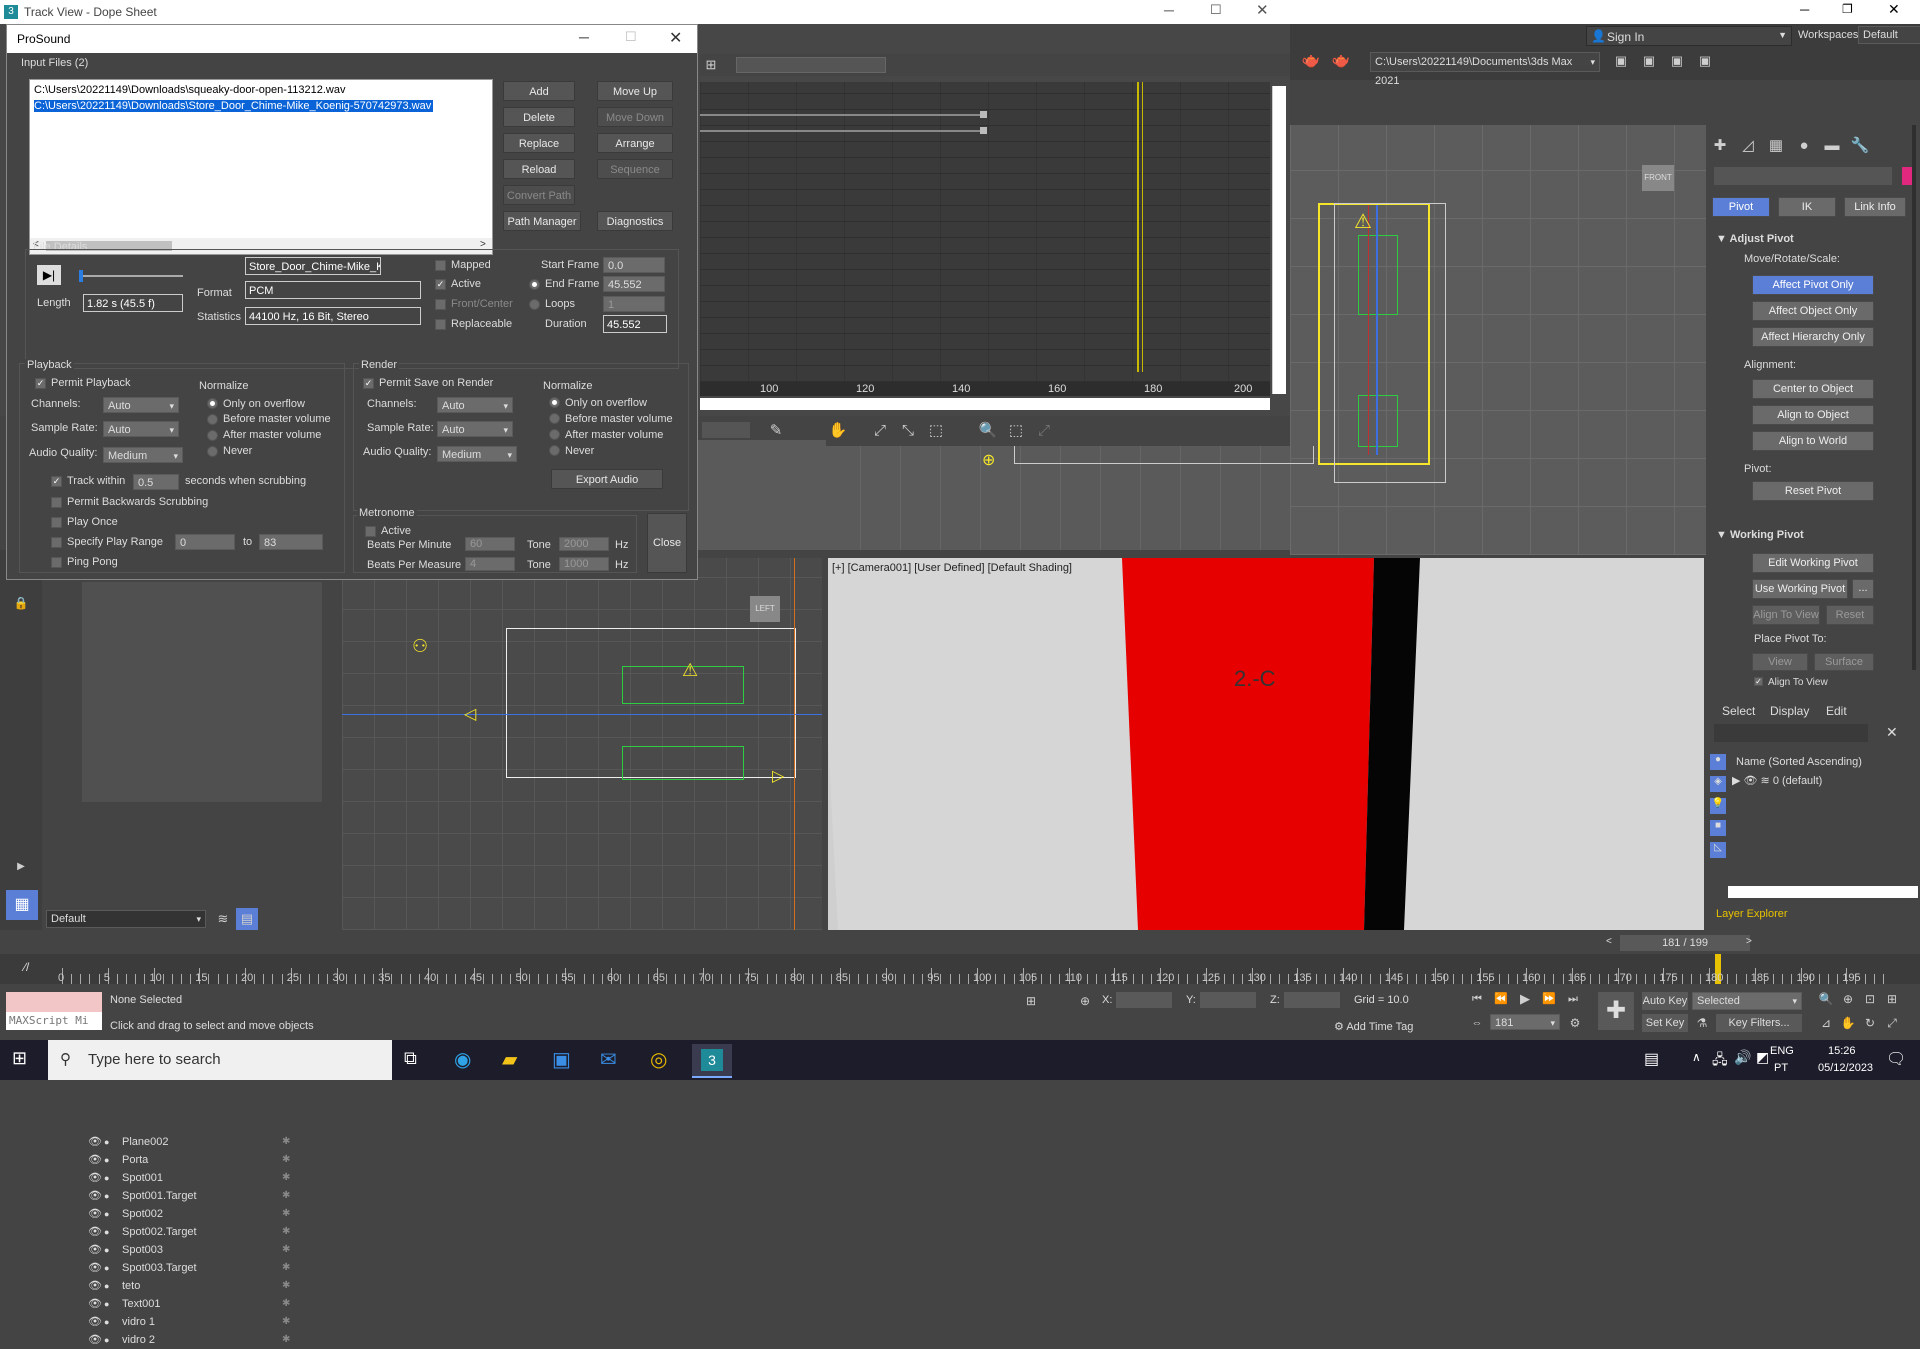 The image size is (1920, 1349). Describe the element at coordinates (1804, 146) in the screenshot. I see `motion-icon: ●` at that location.